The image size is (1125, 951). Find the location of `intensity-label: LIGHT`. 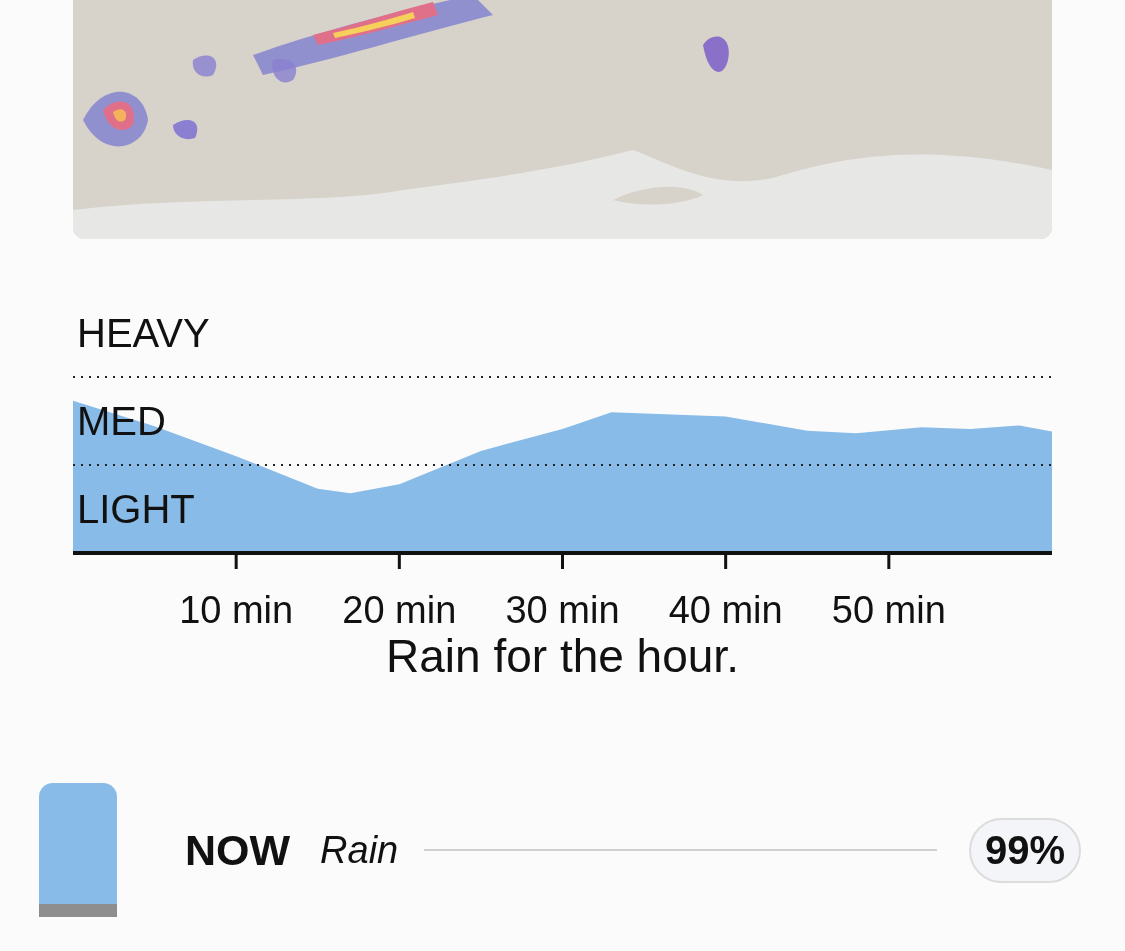

intensity-label: LIGHT is located at coordinates (136, 509).